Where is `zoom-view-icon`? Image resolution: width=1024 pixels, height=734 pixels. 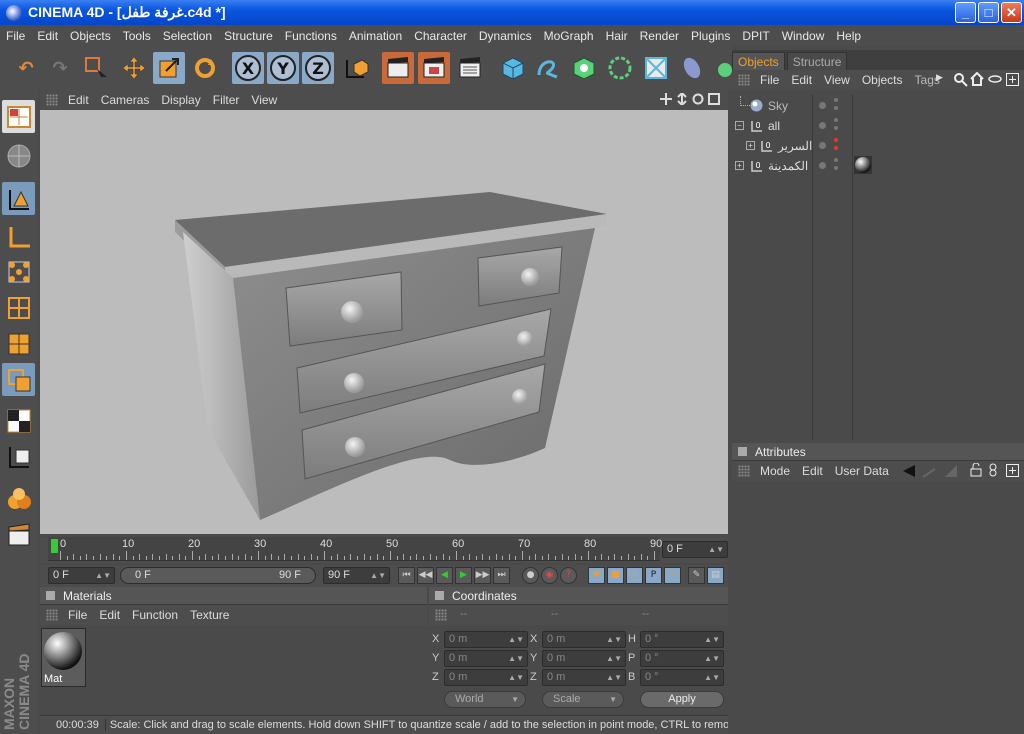
zoom-view-icon is located at coordinates (682, 99).